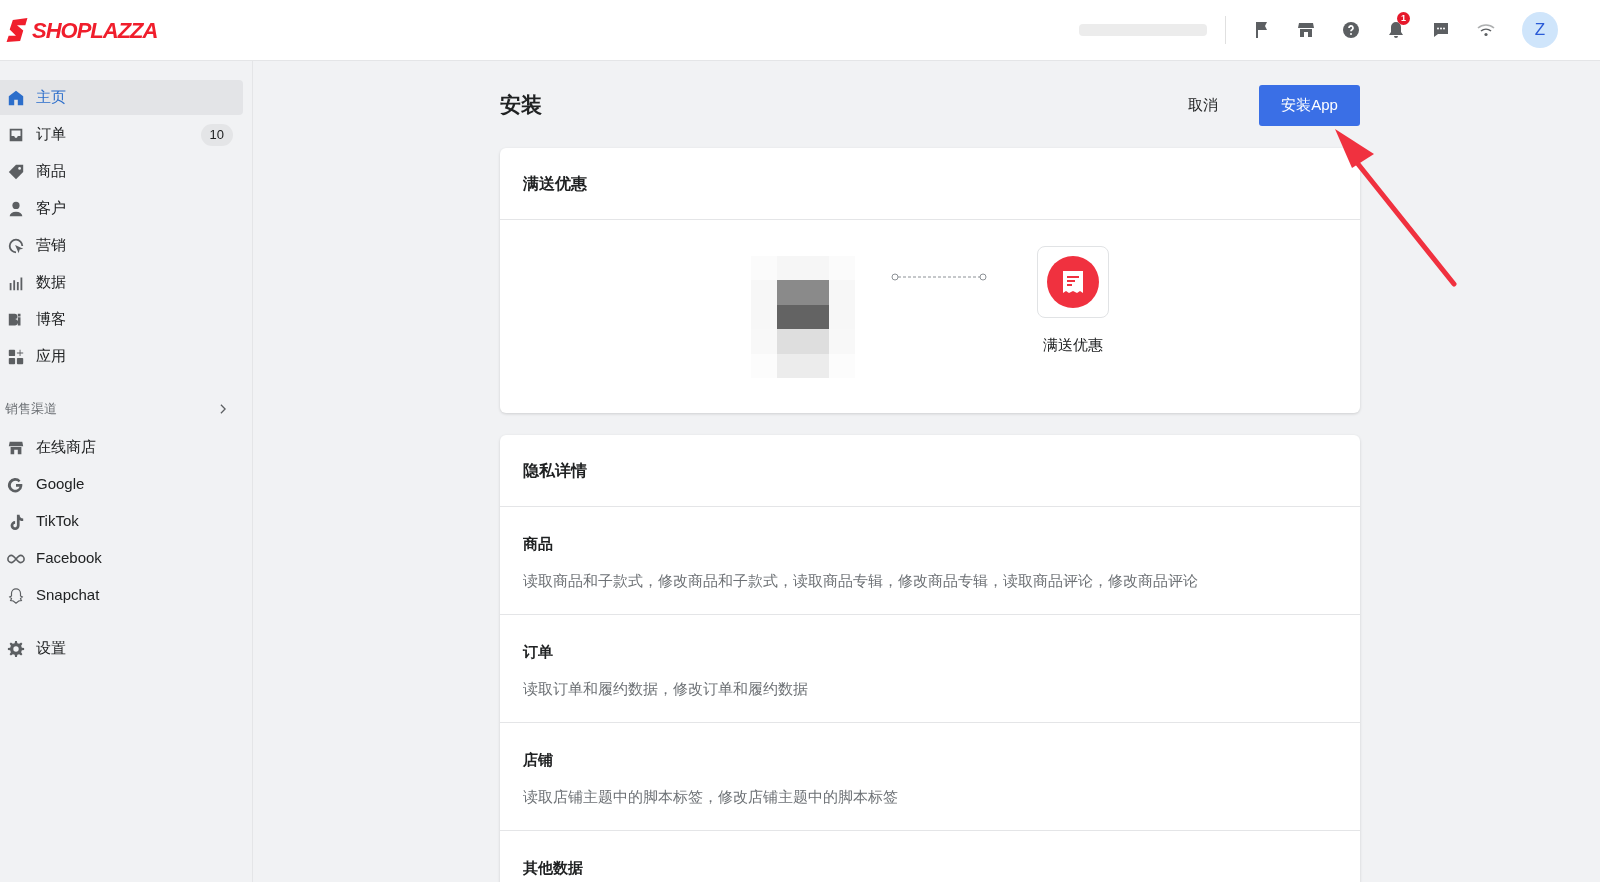  What do you see at coordinates (16, 595) in the screenshot?
I see `ghost-icon` at bounding box center [16, 595].